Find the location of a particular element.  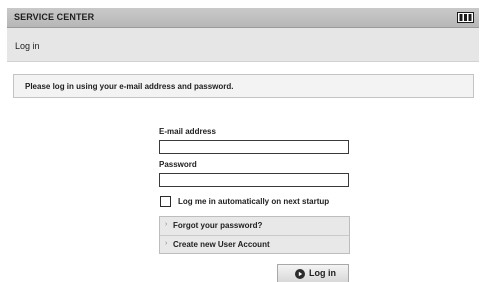

password-field is located at coordinates (254, 180).